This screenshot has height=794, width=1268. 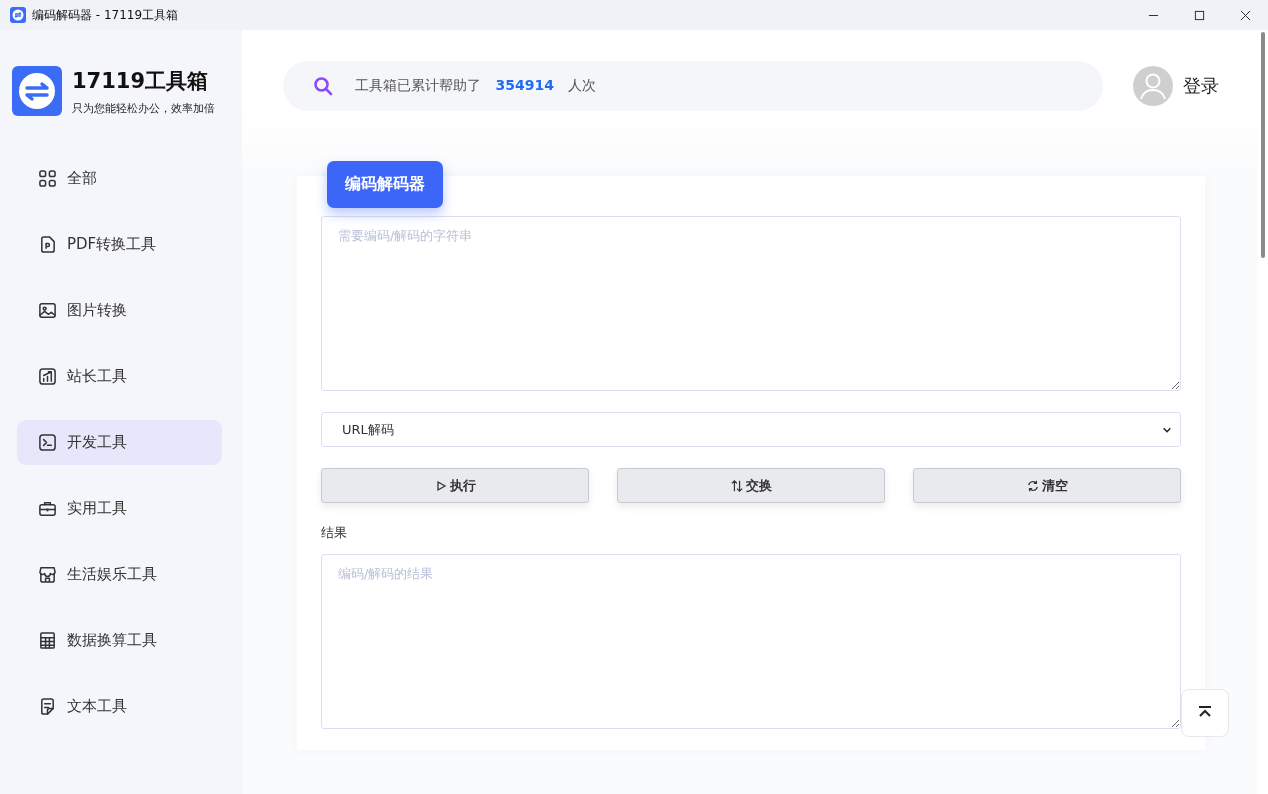 I want to click on grid-icon, so click(x=47, y=178).